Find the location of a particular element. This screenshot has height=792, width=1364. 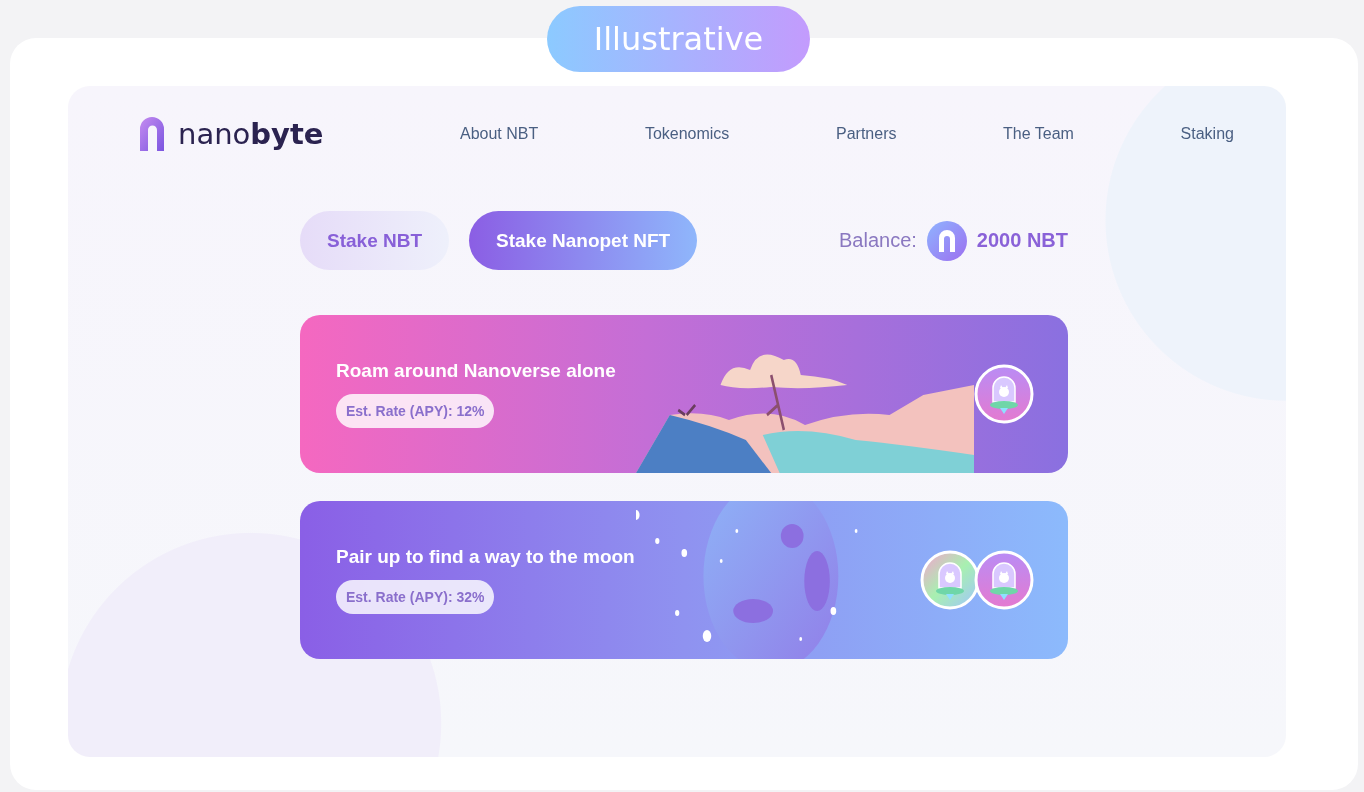

balance-amount: 2000 NBT is located at coordinates (1022, 240).